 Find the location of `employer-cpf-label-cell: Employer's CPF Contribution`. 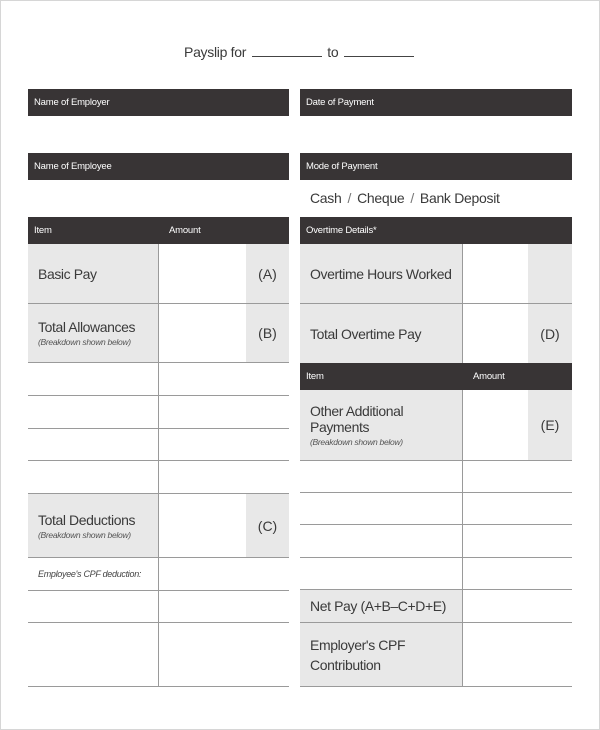

employer-cpf-label-cell: Employer's CPF Contribution is located at coordinates (381, 655).